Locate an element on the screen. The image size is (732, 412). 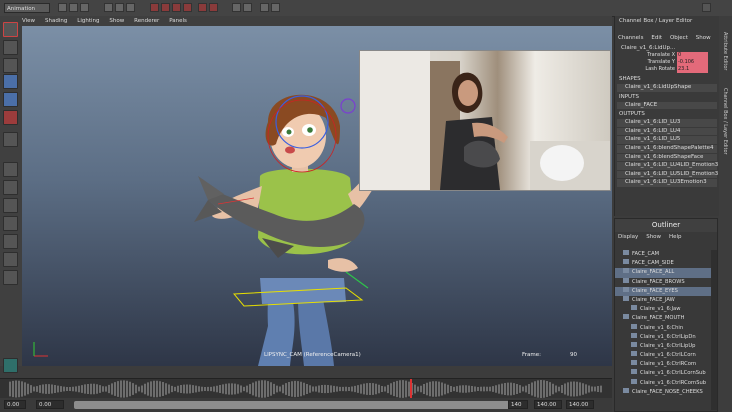
tab-channel-box: Channel Box / Layer Editor is located at coordinates (725, 121).